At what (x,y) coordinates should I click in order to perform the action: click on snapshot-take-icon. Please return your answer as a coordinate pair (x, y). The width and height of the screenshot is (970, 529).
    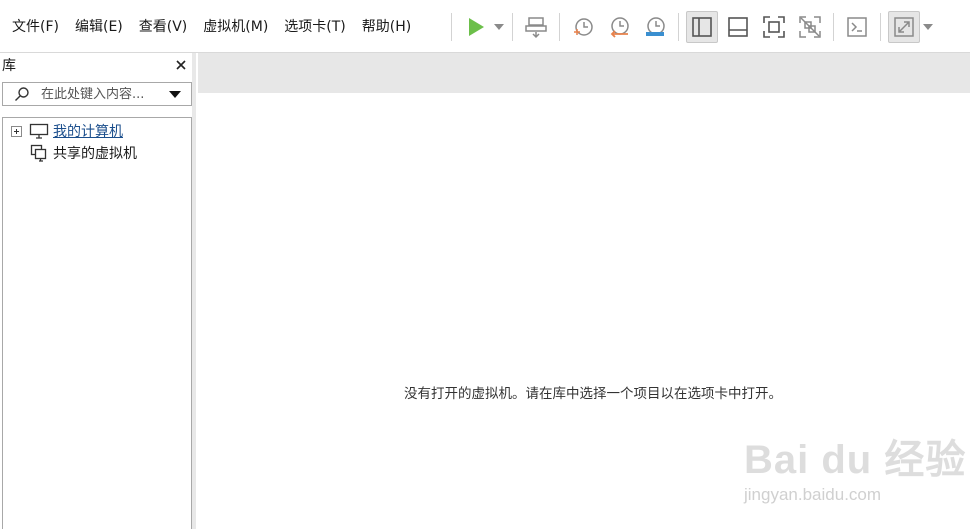
    Looking at the image, I should click on (583, 27).